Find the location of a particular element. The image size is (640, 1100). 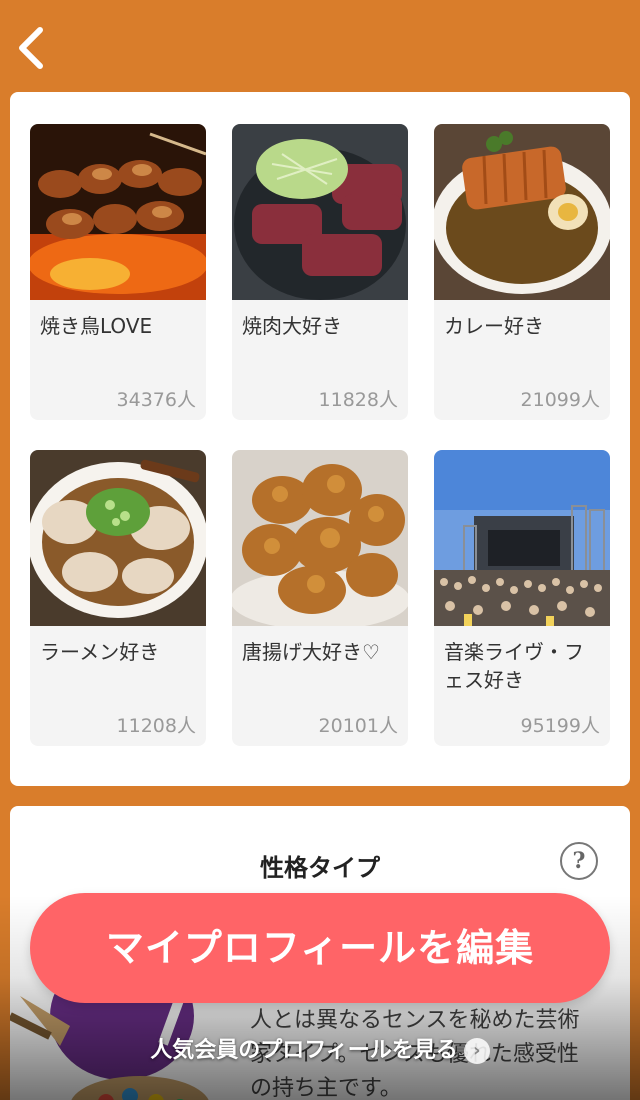

interest-label: 焼き鳥LOVE is located at coordinates (96, 326).